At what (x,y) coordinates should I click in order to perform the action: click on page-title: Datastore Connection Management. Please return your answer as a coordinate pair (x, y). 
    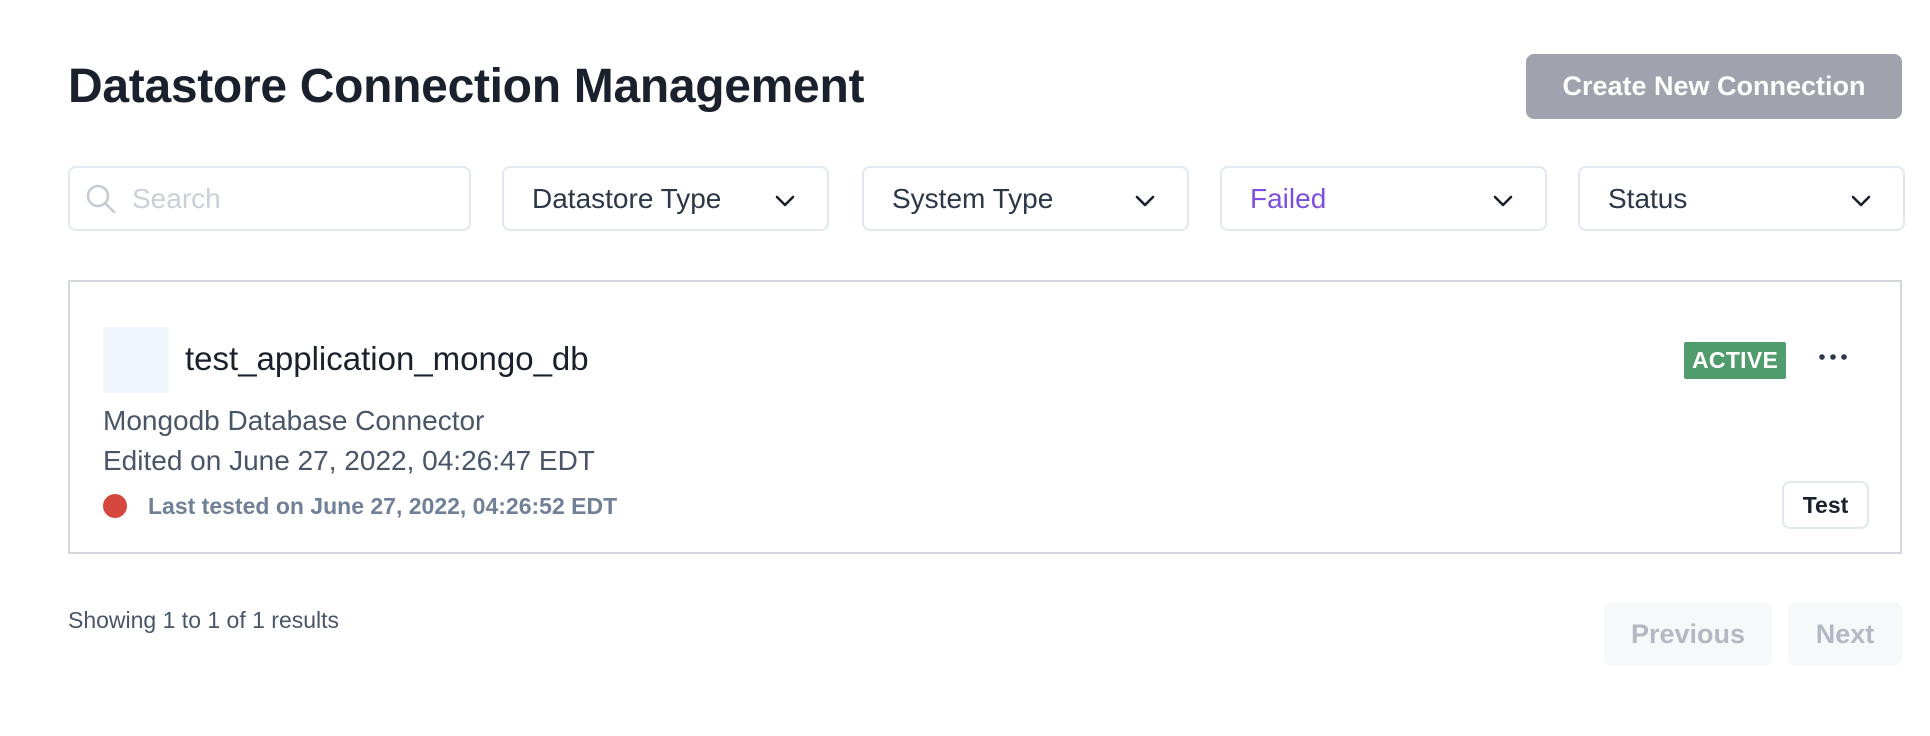
    Looking at the image, I should click on (466, 86).